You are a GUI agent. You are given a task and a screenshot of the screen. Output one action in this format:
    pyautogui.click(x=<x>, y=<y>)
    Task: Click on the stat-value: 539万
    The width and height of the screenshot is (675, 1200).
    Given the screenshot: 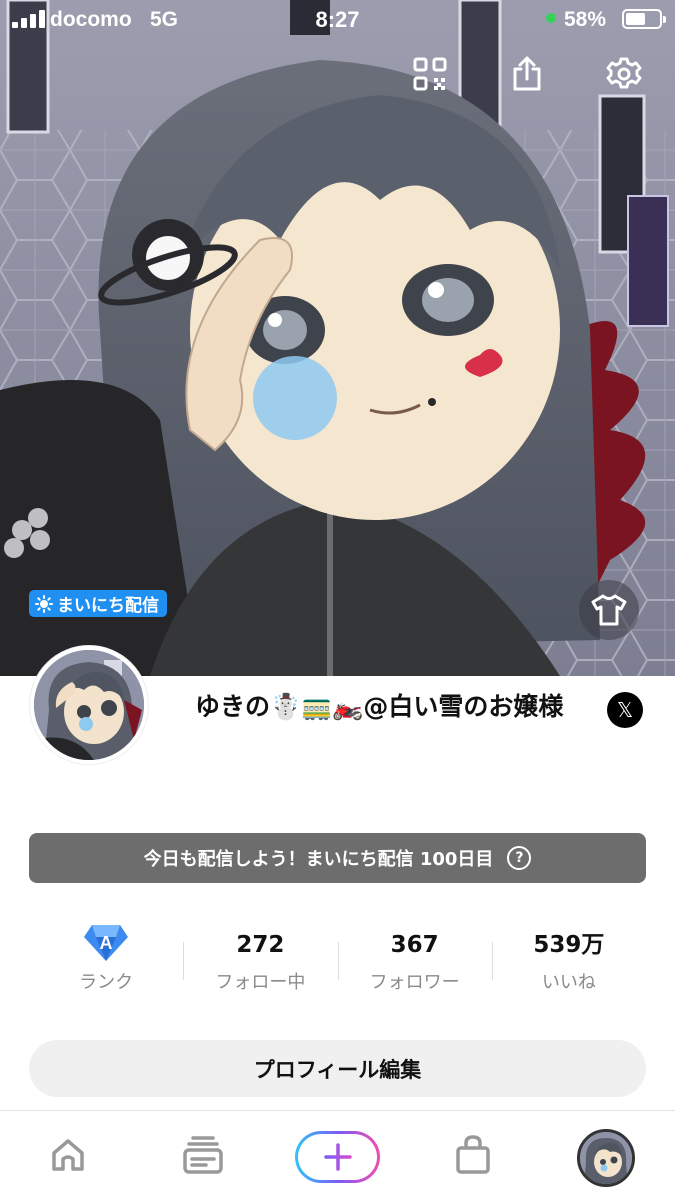 What is the action you would take?
    pyautogui.click(x=569, y=945)
    